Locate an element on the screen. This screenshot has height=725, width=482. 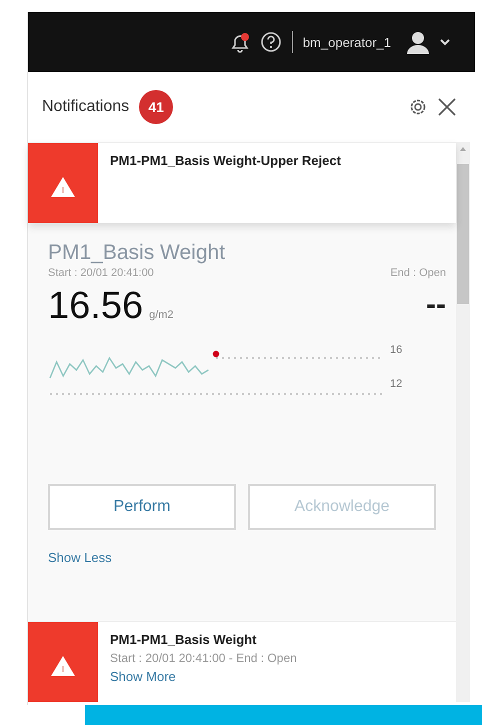
current-value: 16.56 is located at coordinates (96, 306).